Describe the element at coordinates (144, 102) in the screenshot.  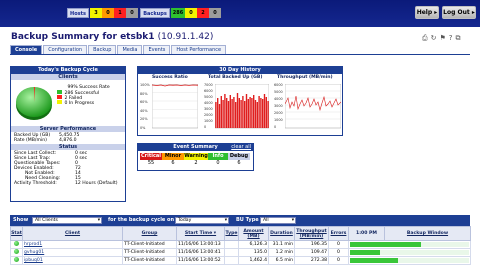
I see `tick-label: 60%` at that location.